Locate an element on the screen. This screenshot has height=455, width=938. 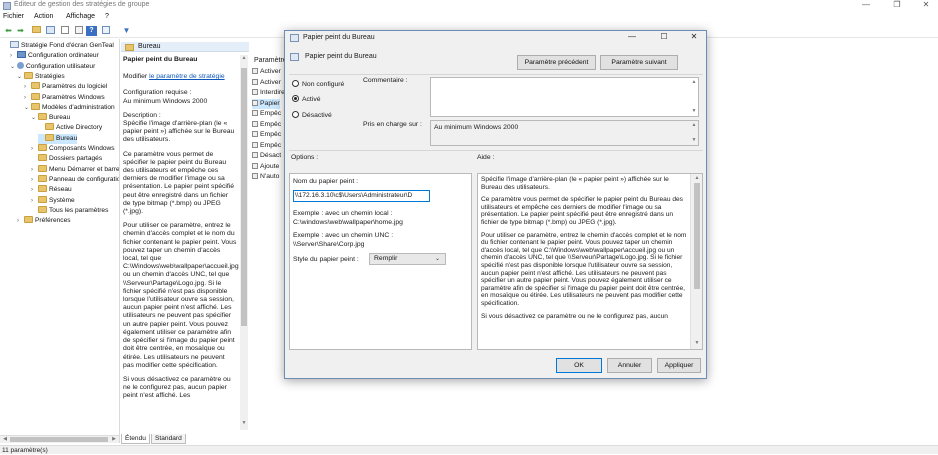
tab-standard: Standard is located at coordinates (168, 439).